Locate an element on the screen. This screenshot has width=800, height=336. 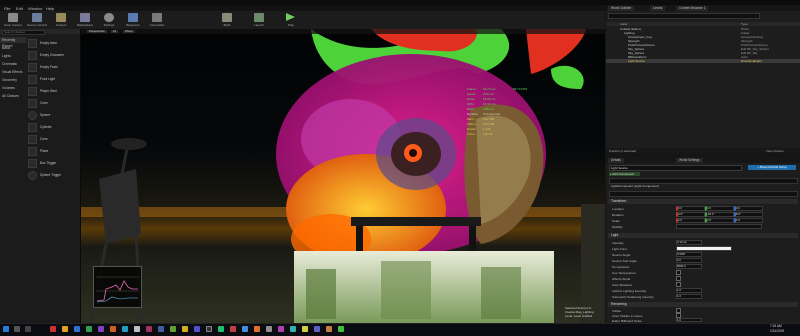
scale-z: 2.5 is located at coordinates (748, 220).